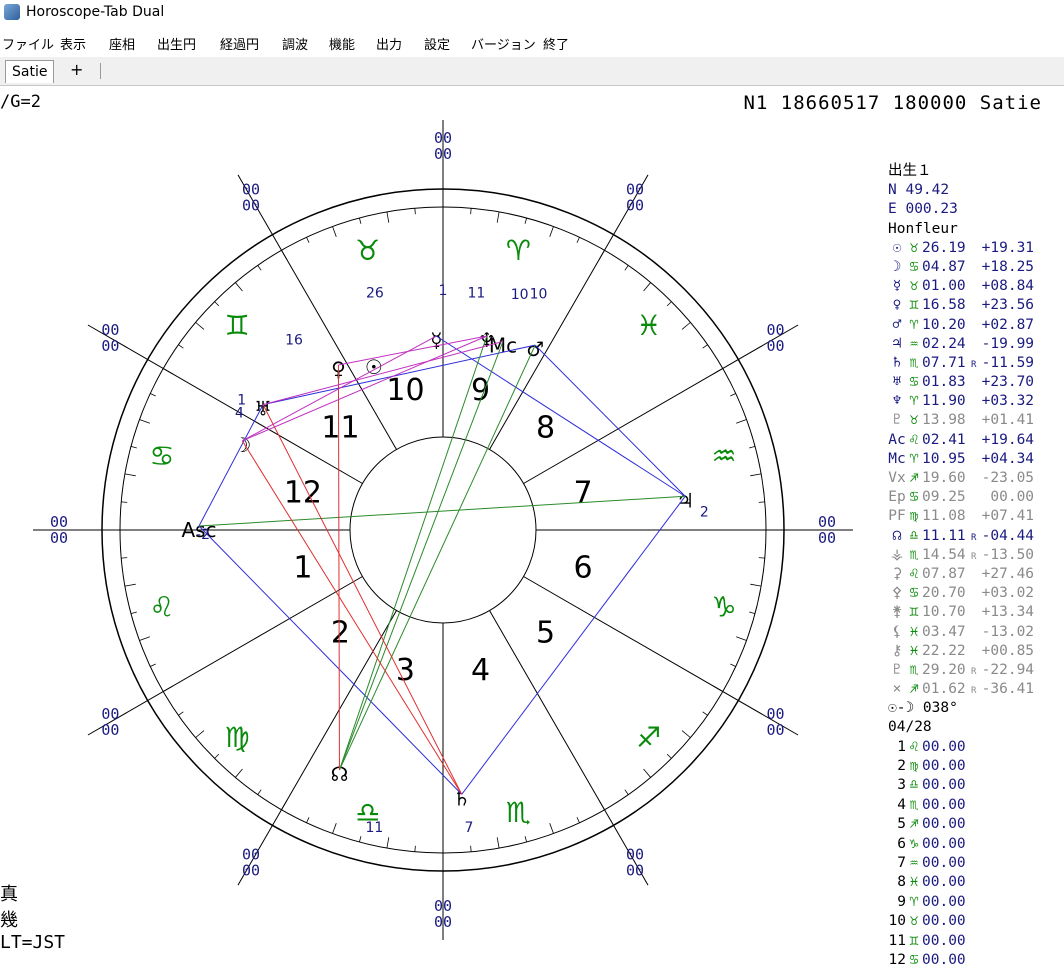  Describe the element at coordinates (437, 43) in the screenshot. I see `menu-settings: 設定` at that location.